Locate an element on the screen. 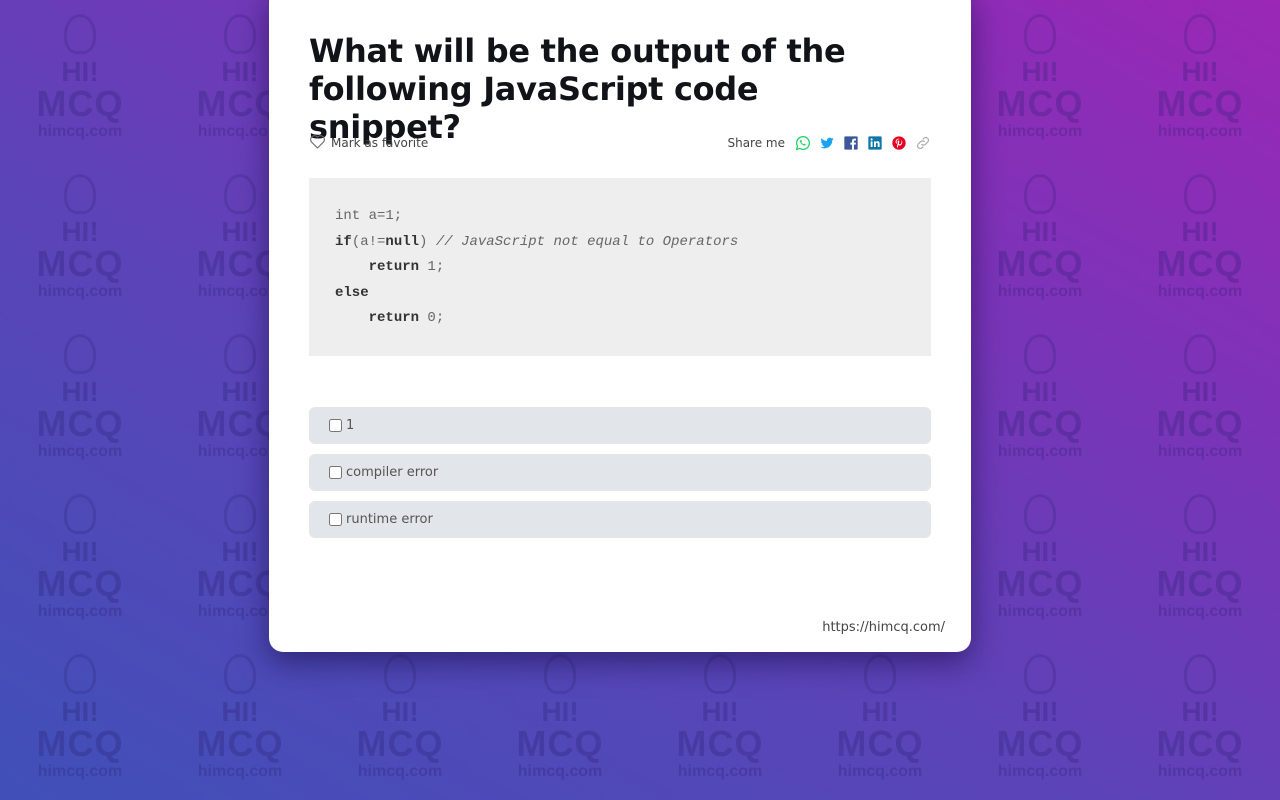 This screenshot has width=1280, height=800. option-2: compiler error is located at coordinates (620, 472).